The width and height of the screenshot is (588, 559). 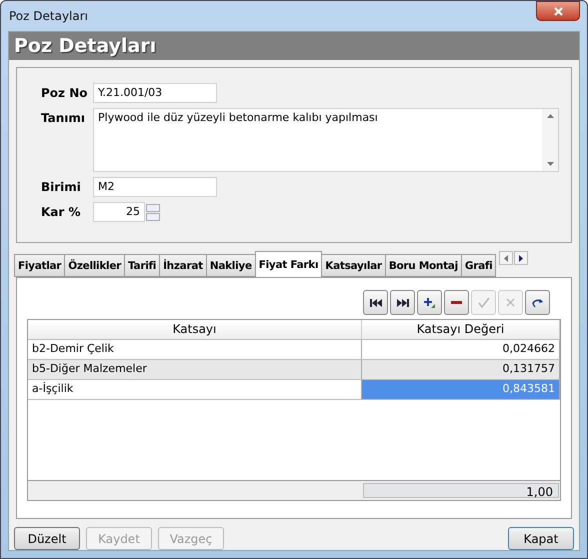 I want to click on minus-icon, so click(x=456, y=302).